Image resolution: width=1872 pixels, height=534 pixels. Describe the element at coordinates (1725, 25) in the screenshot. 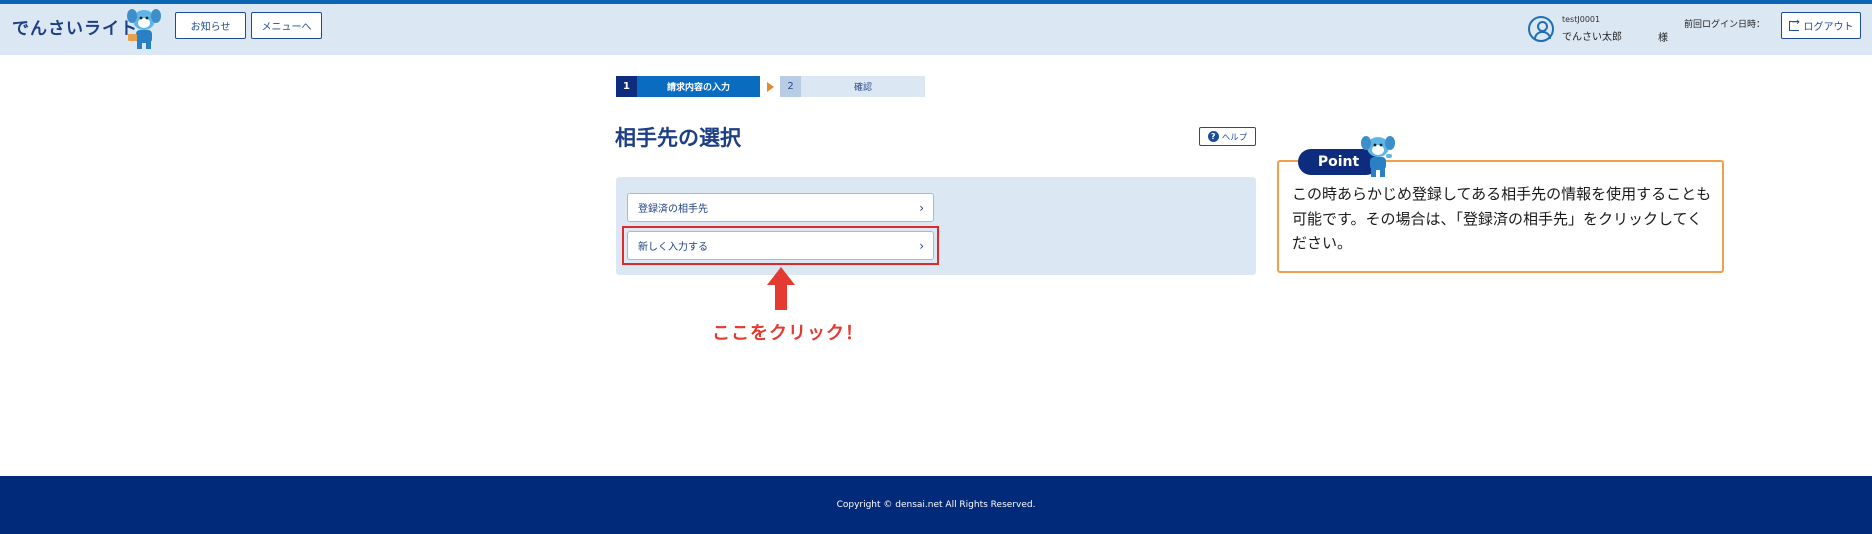

I see `last-login-label: 前回ログイン日時：` at that location.